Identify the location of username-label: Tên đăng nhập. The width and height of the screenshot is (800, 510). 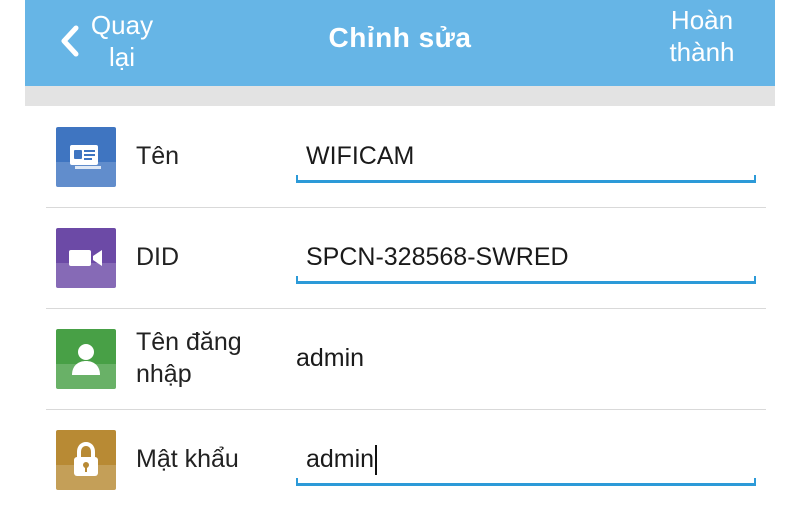
(189, 358).